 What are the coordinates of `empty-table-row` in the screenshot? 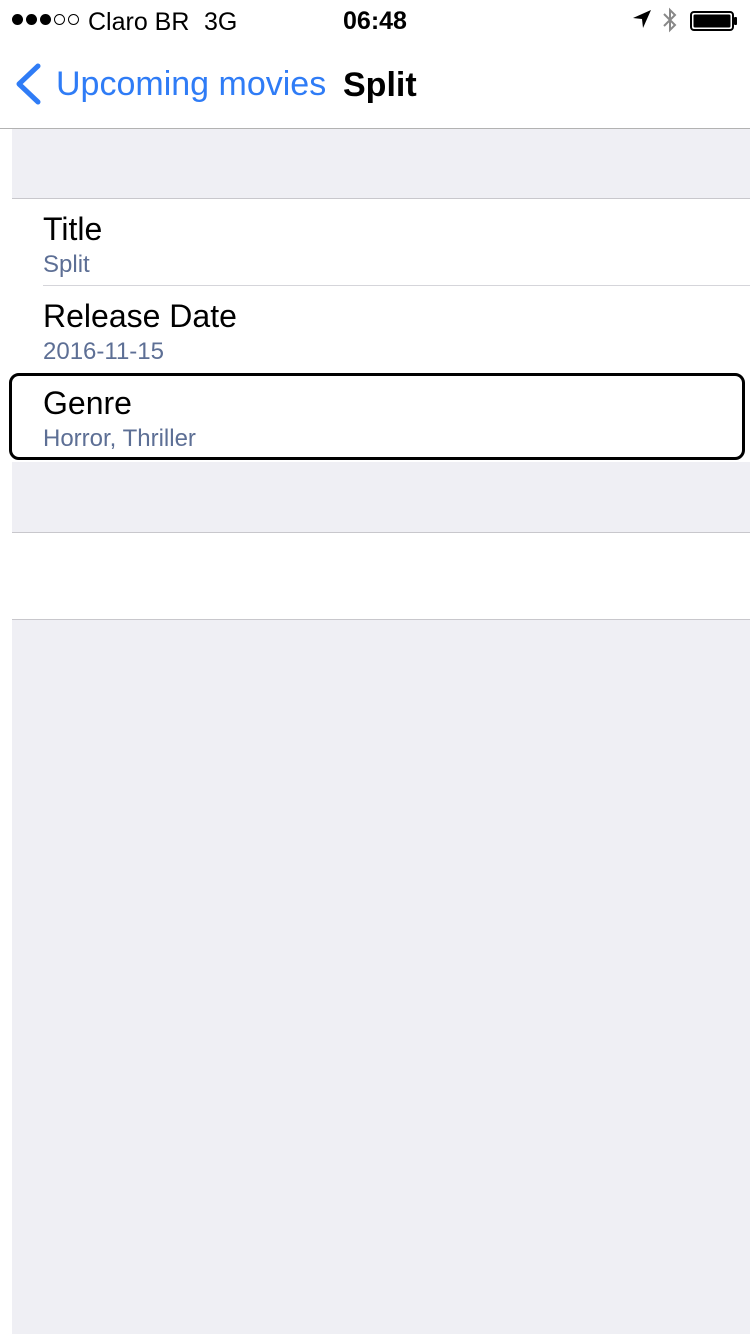 It's located at (381, 576).